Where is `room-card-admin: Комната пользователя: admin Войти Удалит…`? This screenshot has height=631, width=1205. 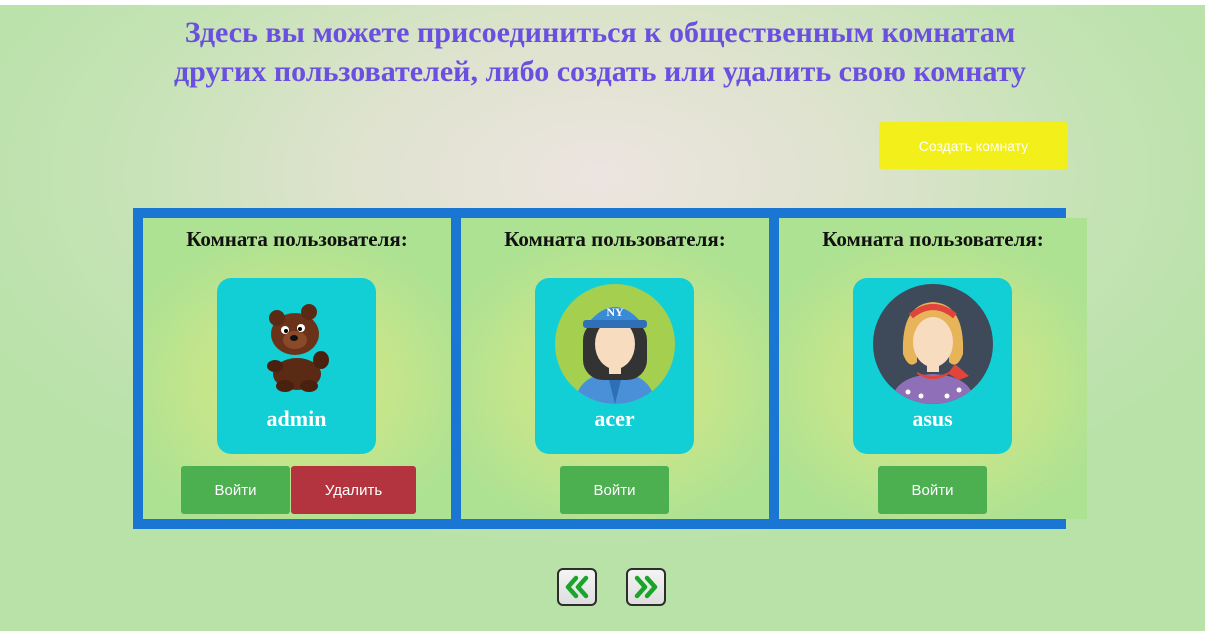 room-card-admin: Комната пользователя: admin Войти Удалит… is located at coordinates (297, 368).